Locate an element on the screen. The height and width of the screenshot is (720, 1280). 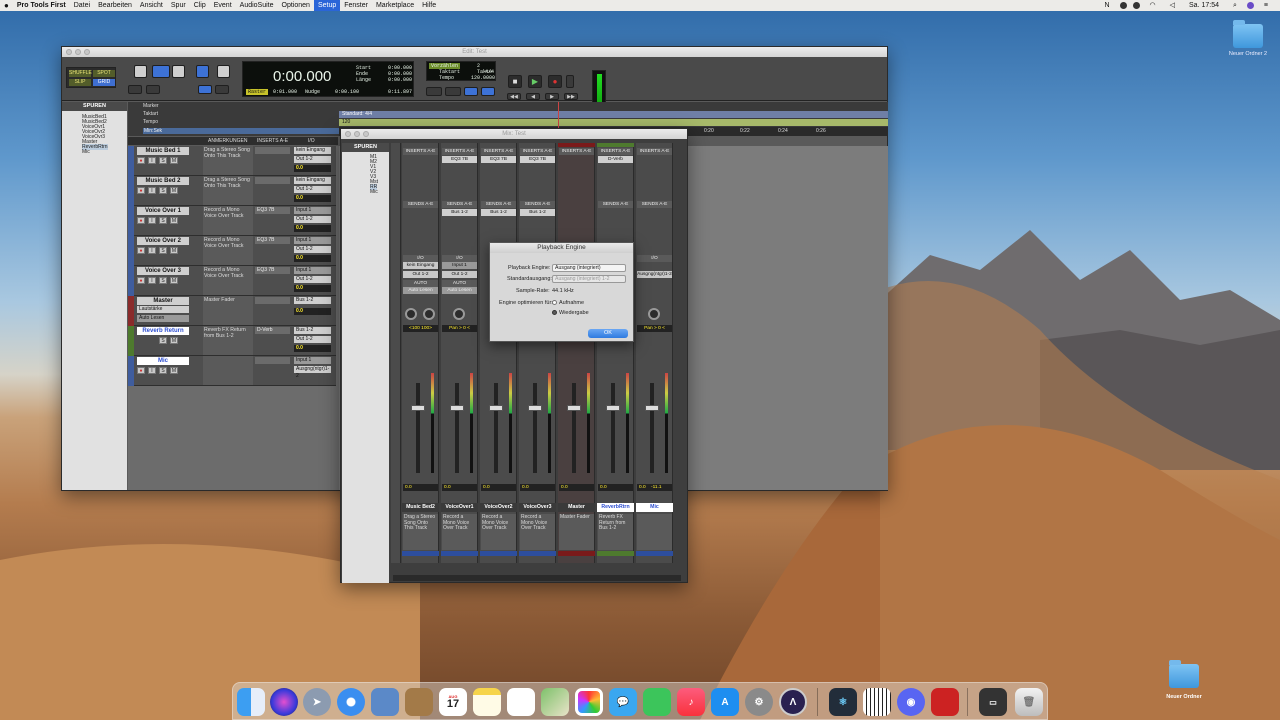
strip-comment: Master Fader is located at coordinates (576, 532).